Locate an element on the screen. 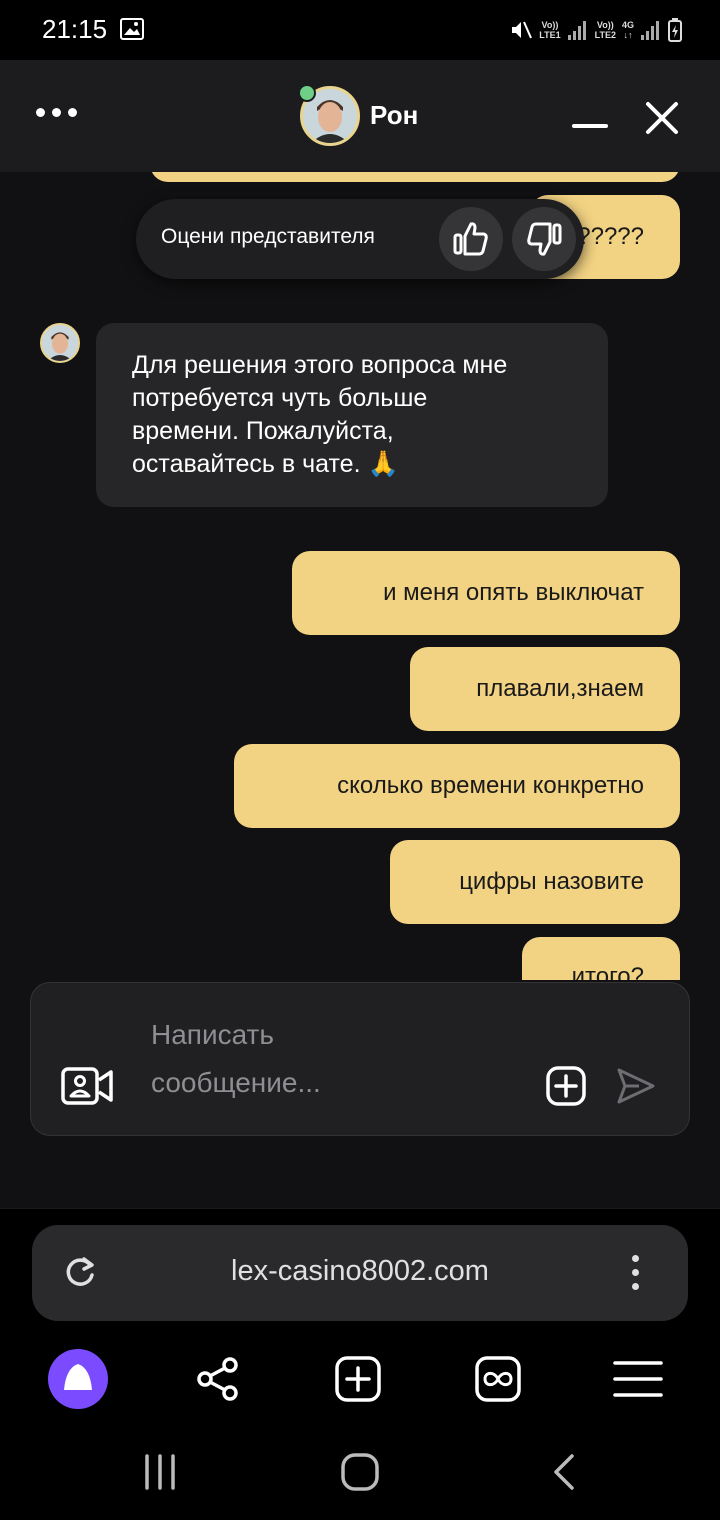 The height and width of the screenshot is (1520, 720). rate-agent-label: Оцени представителя is located at coordinates (268, 236).